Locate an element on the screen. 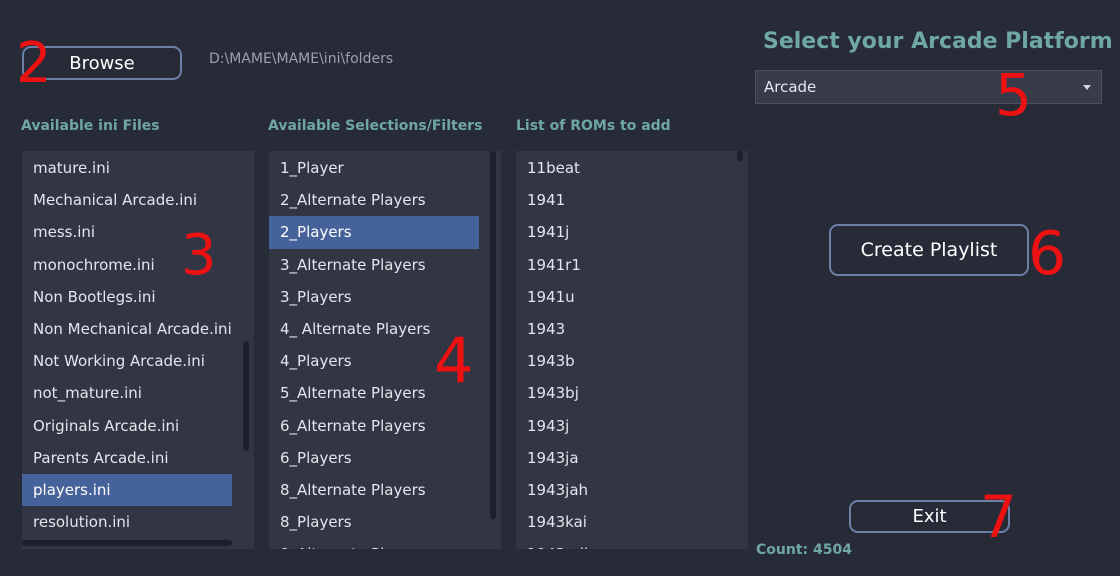  rom-item: 1943kai is located at coordinates (626, 522).